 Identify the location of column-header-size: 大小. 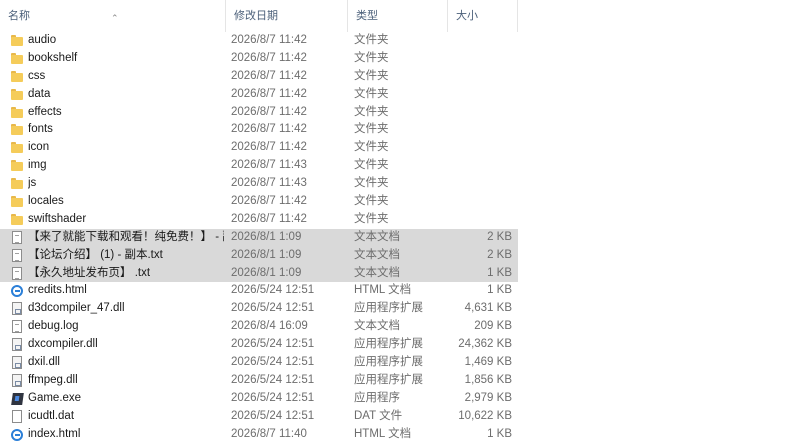
(483, 16).